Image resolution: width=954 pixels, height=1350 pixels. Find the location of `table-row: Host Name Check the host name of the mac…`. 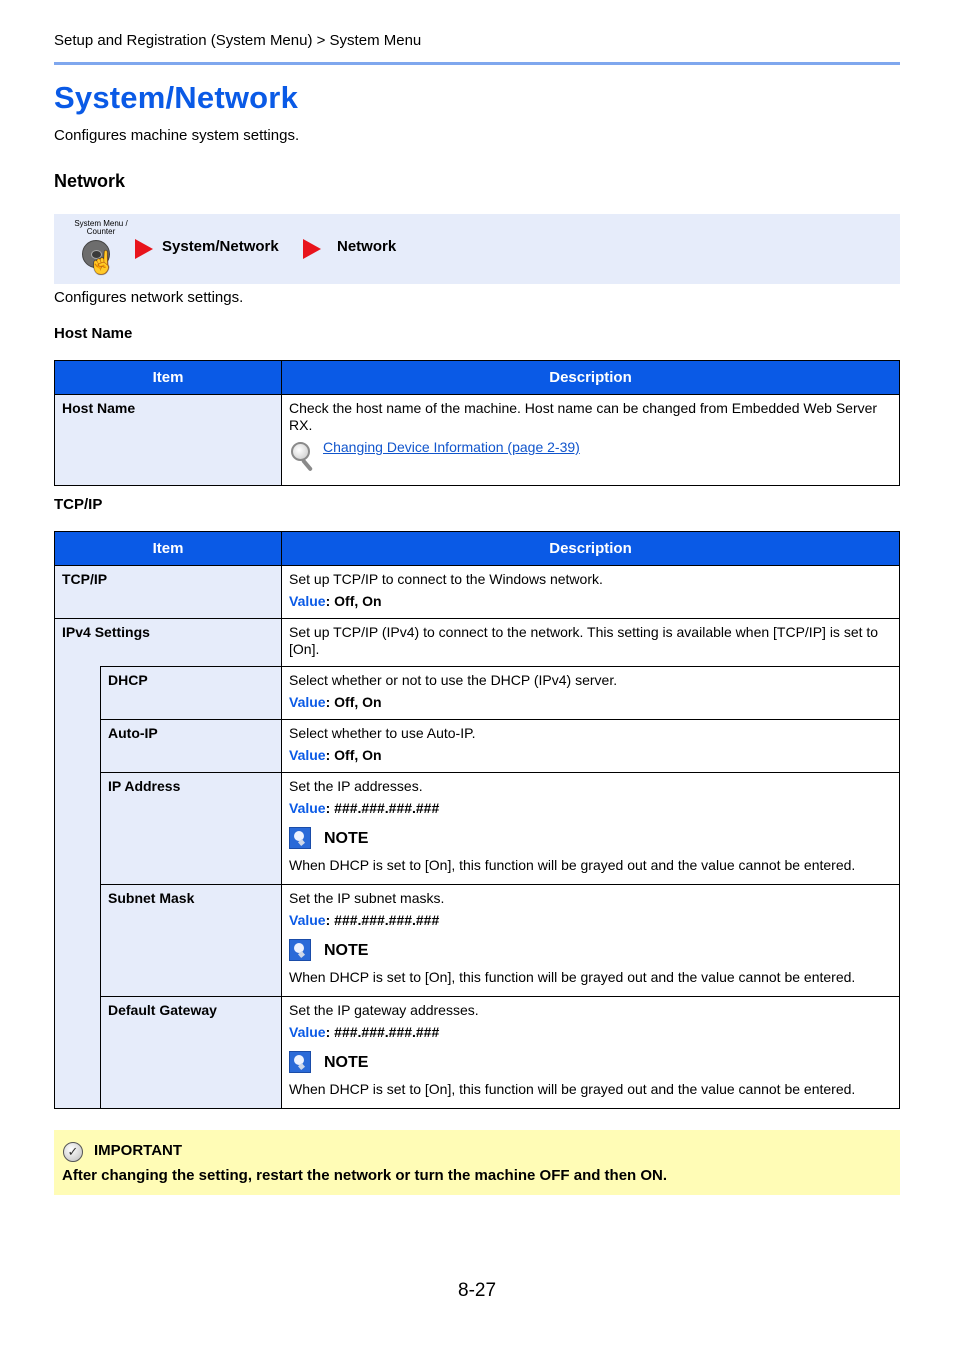

table-row: Host Name Check the host name of the mac… is located at coordinates (477, 440).